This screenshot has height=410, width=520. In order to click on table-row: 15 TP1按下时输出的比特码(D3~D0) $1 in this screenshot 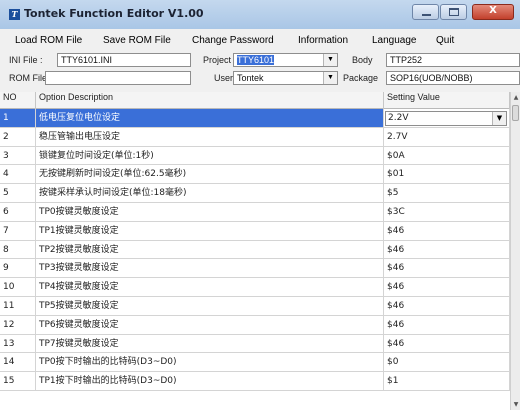, I will do `click(255, 381)`.